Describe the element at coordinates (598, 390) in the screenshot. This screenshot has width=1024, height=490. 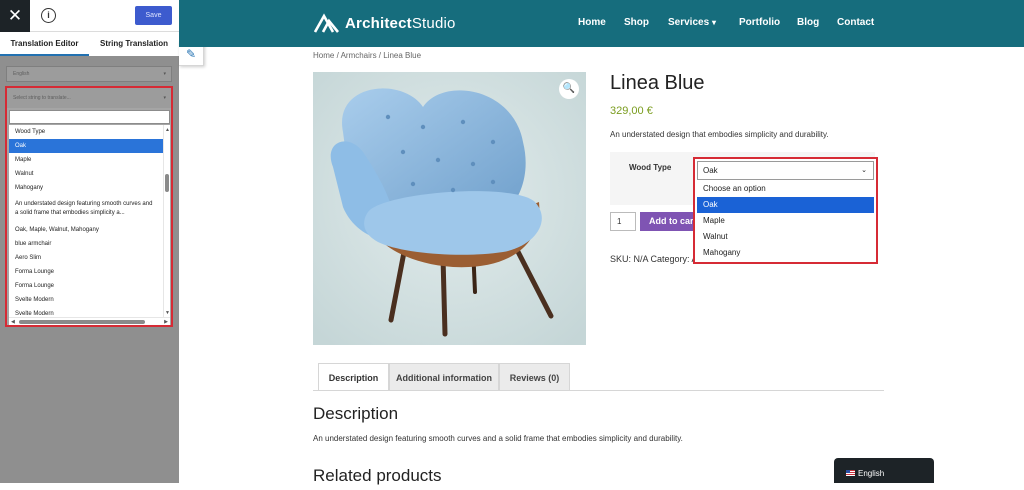
I see `tabs-divider` at that location.